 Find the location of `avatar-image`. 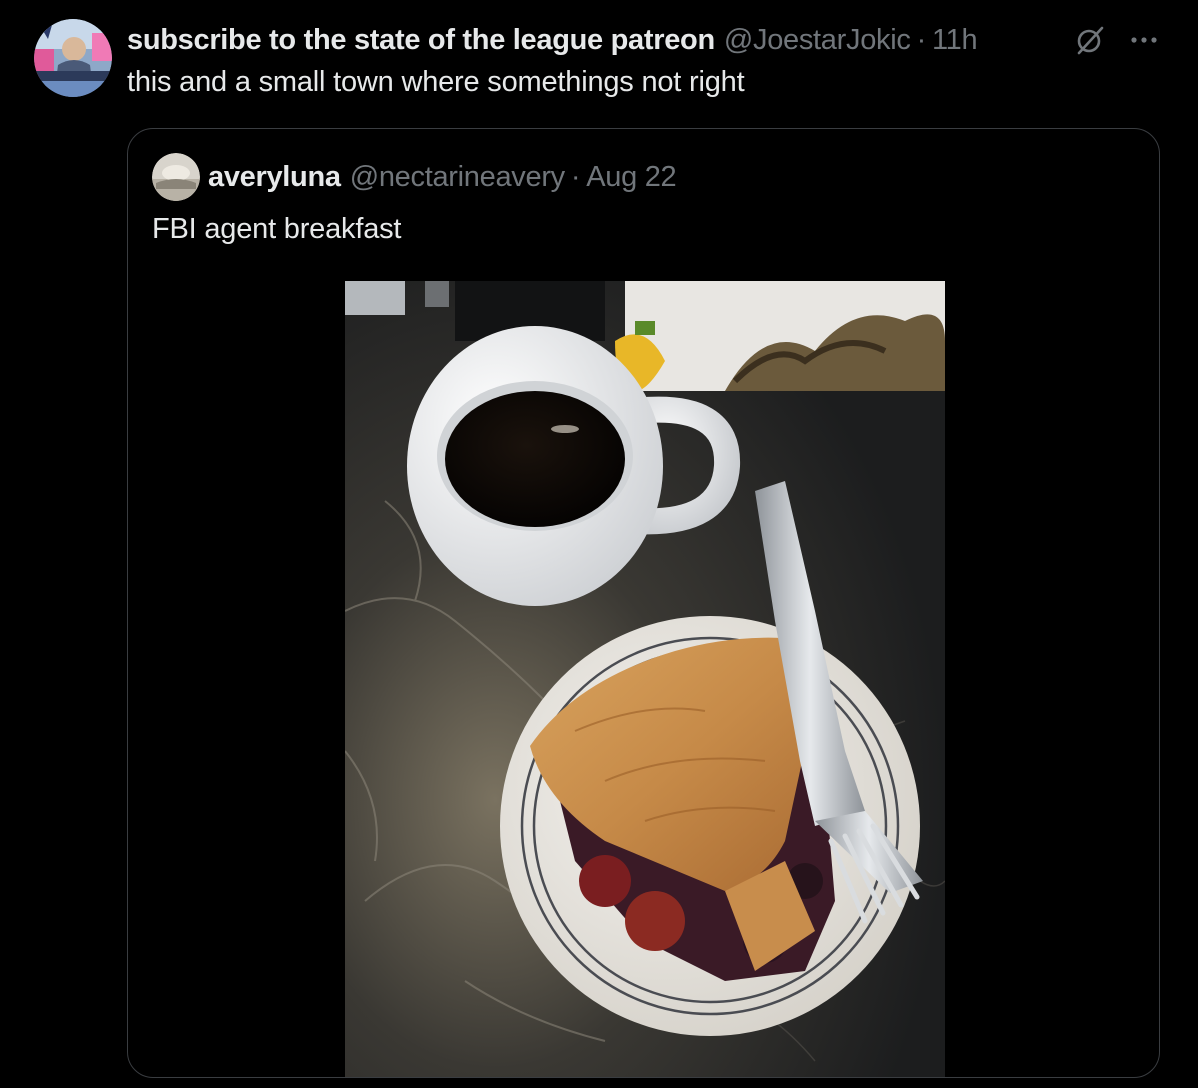

avatar-image is located at coordinates (73, 58).